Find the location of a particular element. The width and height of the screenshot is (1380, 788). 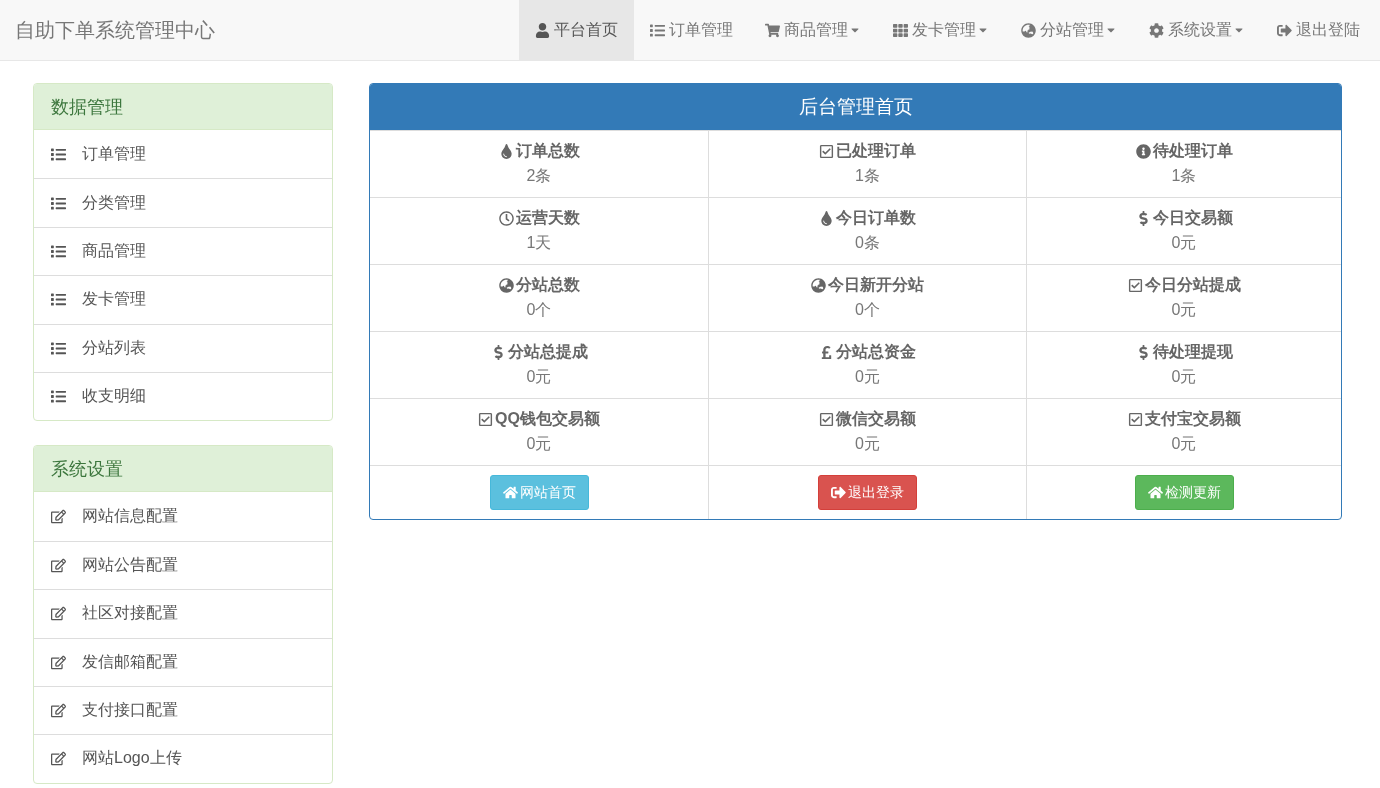

gear-icon is located at coordinates (1156, 30).